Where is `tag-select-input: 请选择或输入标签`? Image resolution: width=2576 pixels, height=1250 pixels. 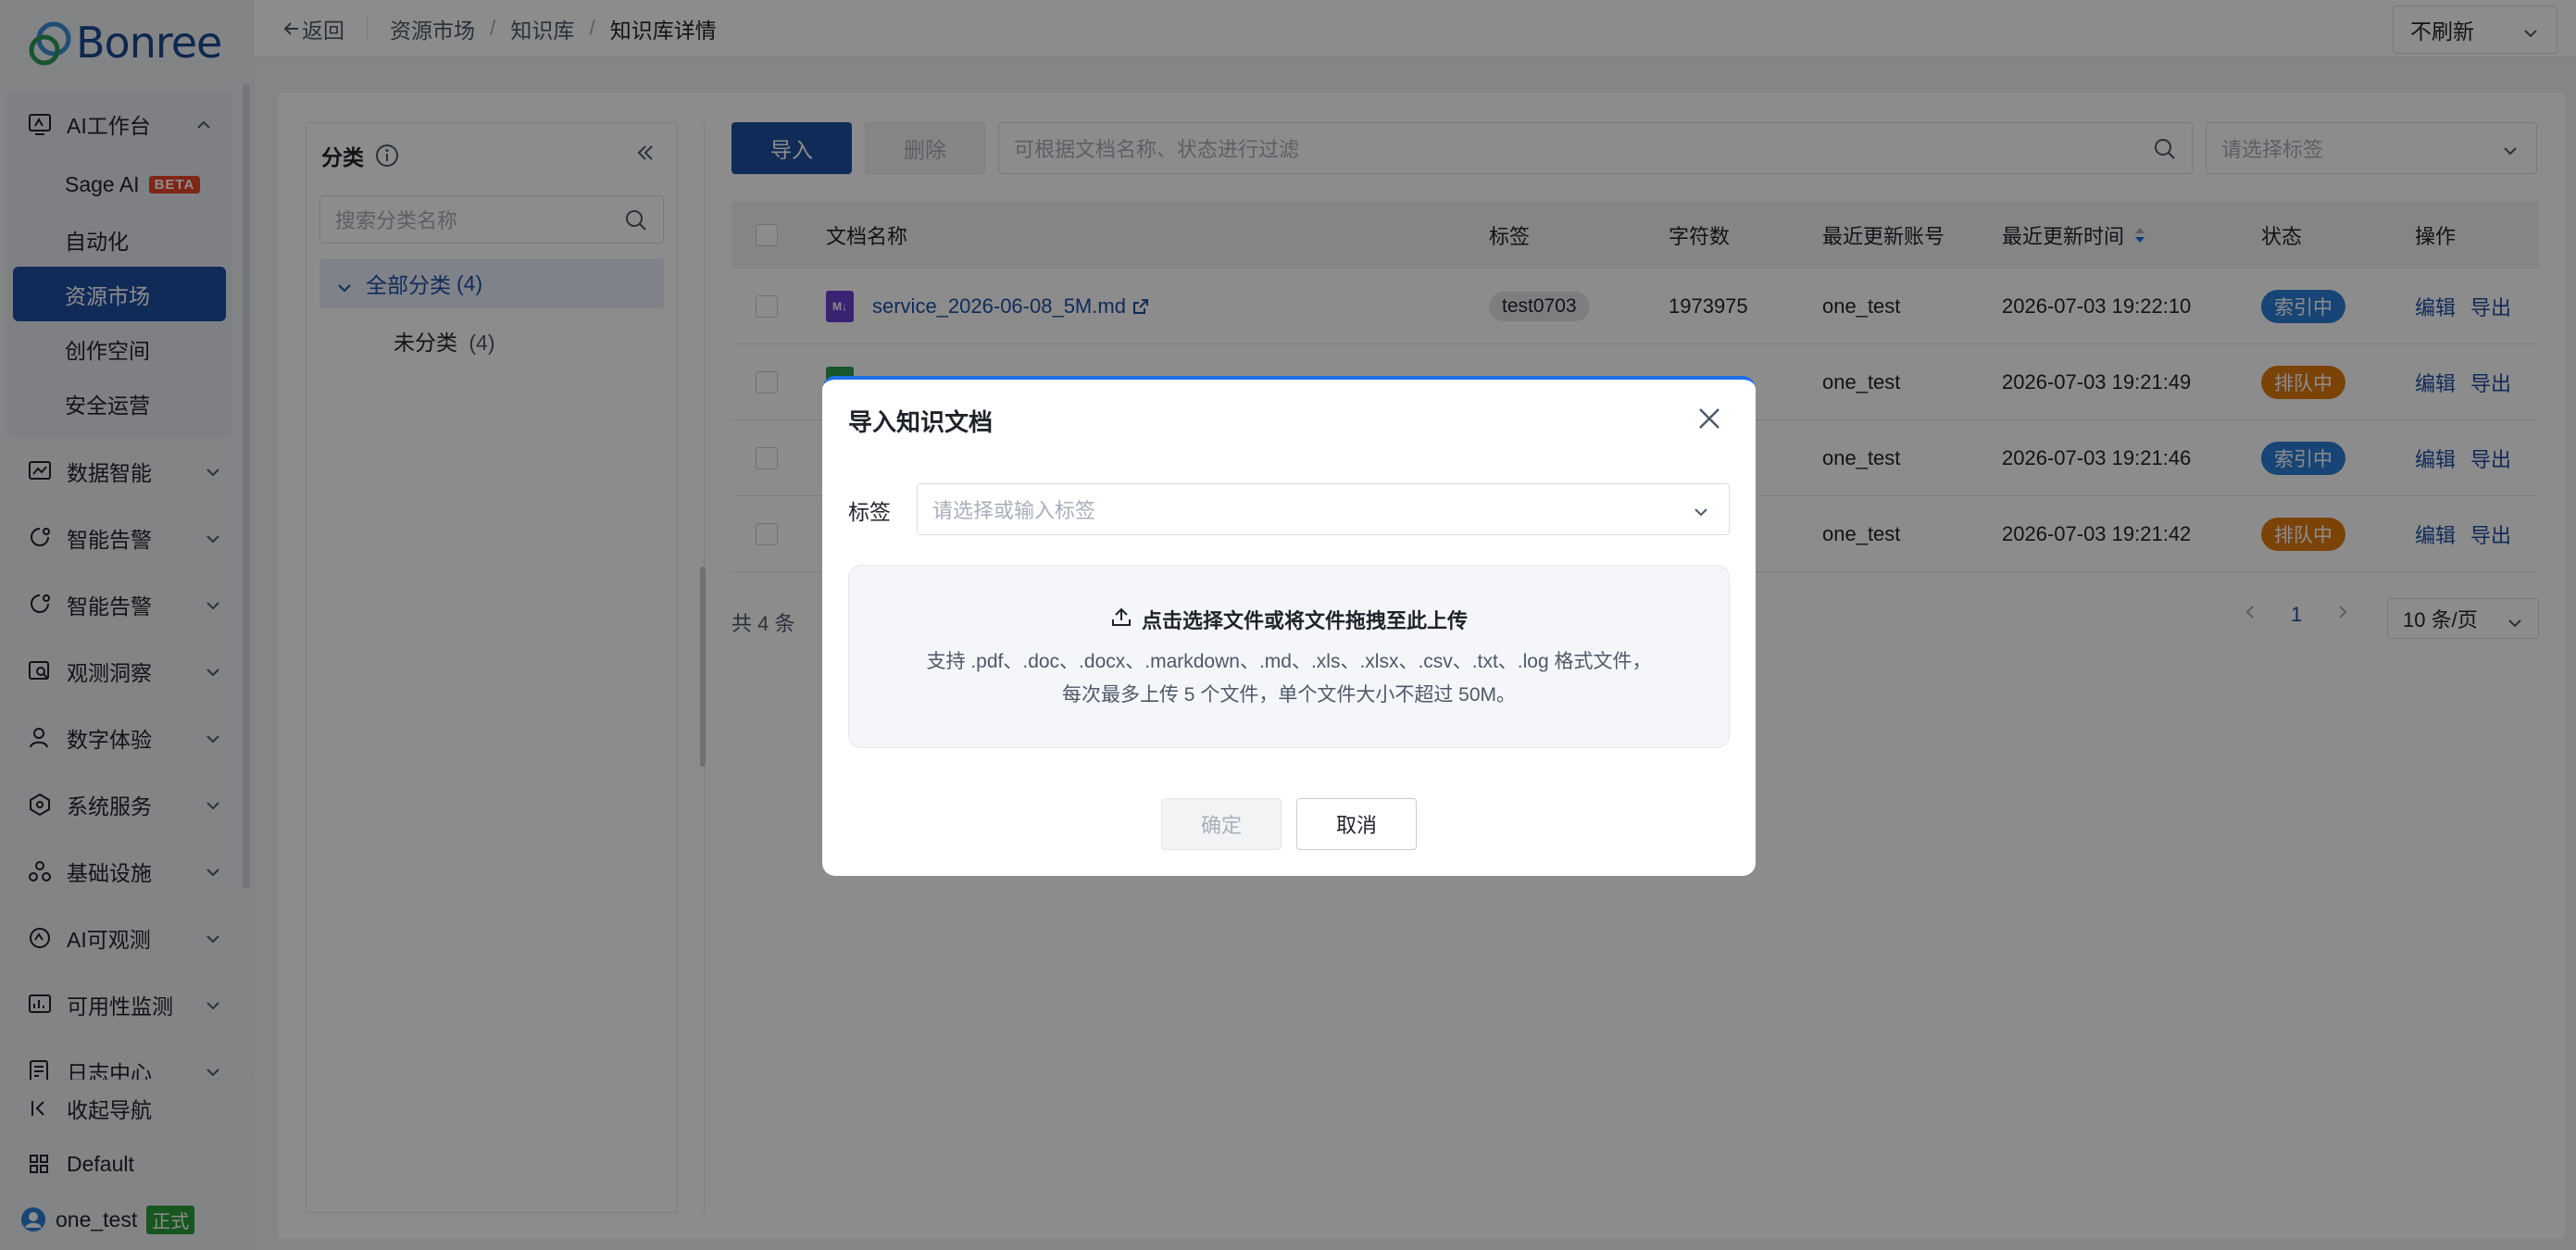
tag-select-input: 请选择或输入标签 is located at coordinates (1324, 509).